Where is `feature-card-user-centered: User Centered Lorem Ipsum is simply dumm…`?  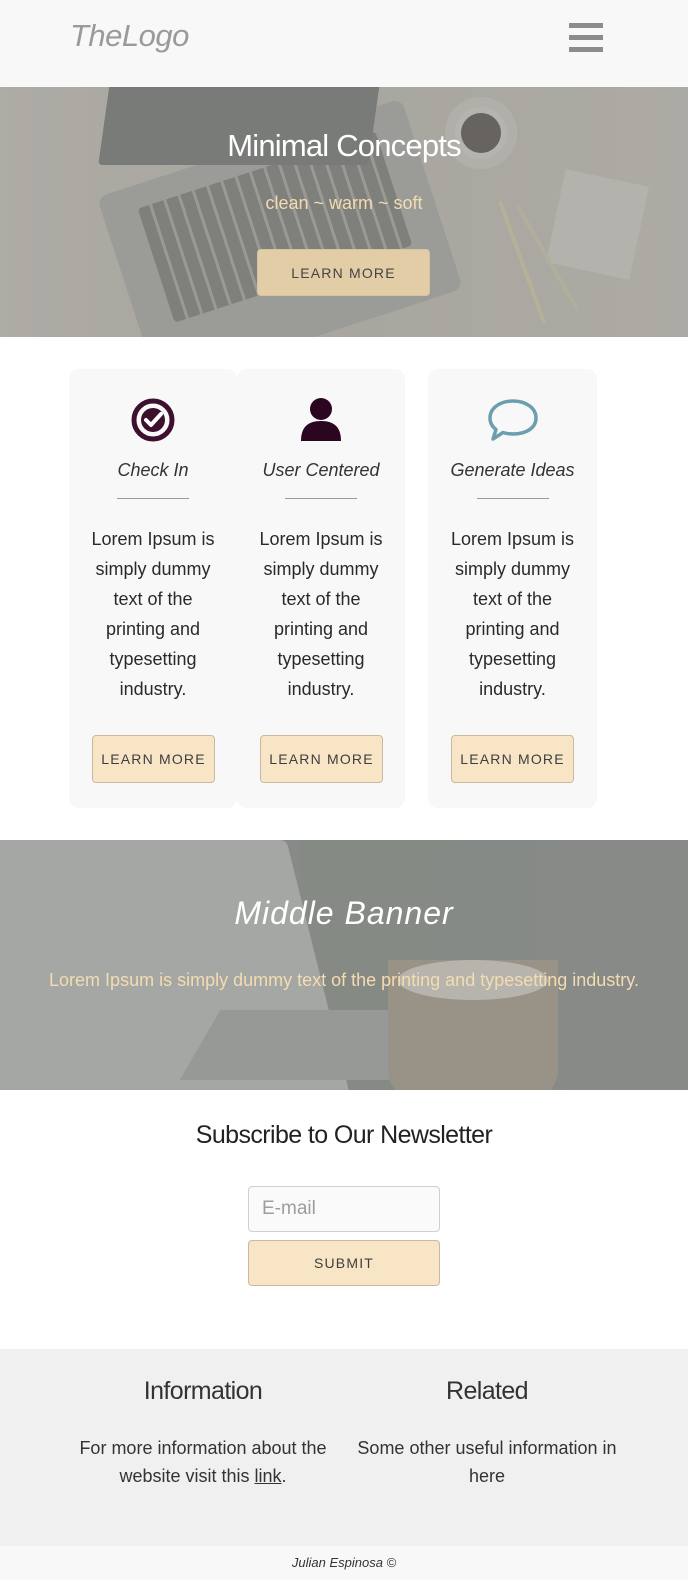 feature-card-user-centered: User Centered Lorem Ipsum is simply dumm… is located at coordinates (321, 588).